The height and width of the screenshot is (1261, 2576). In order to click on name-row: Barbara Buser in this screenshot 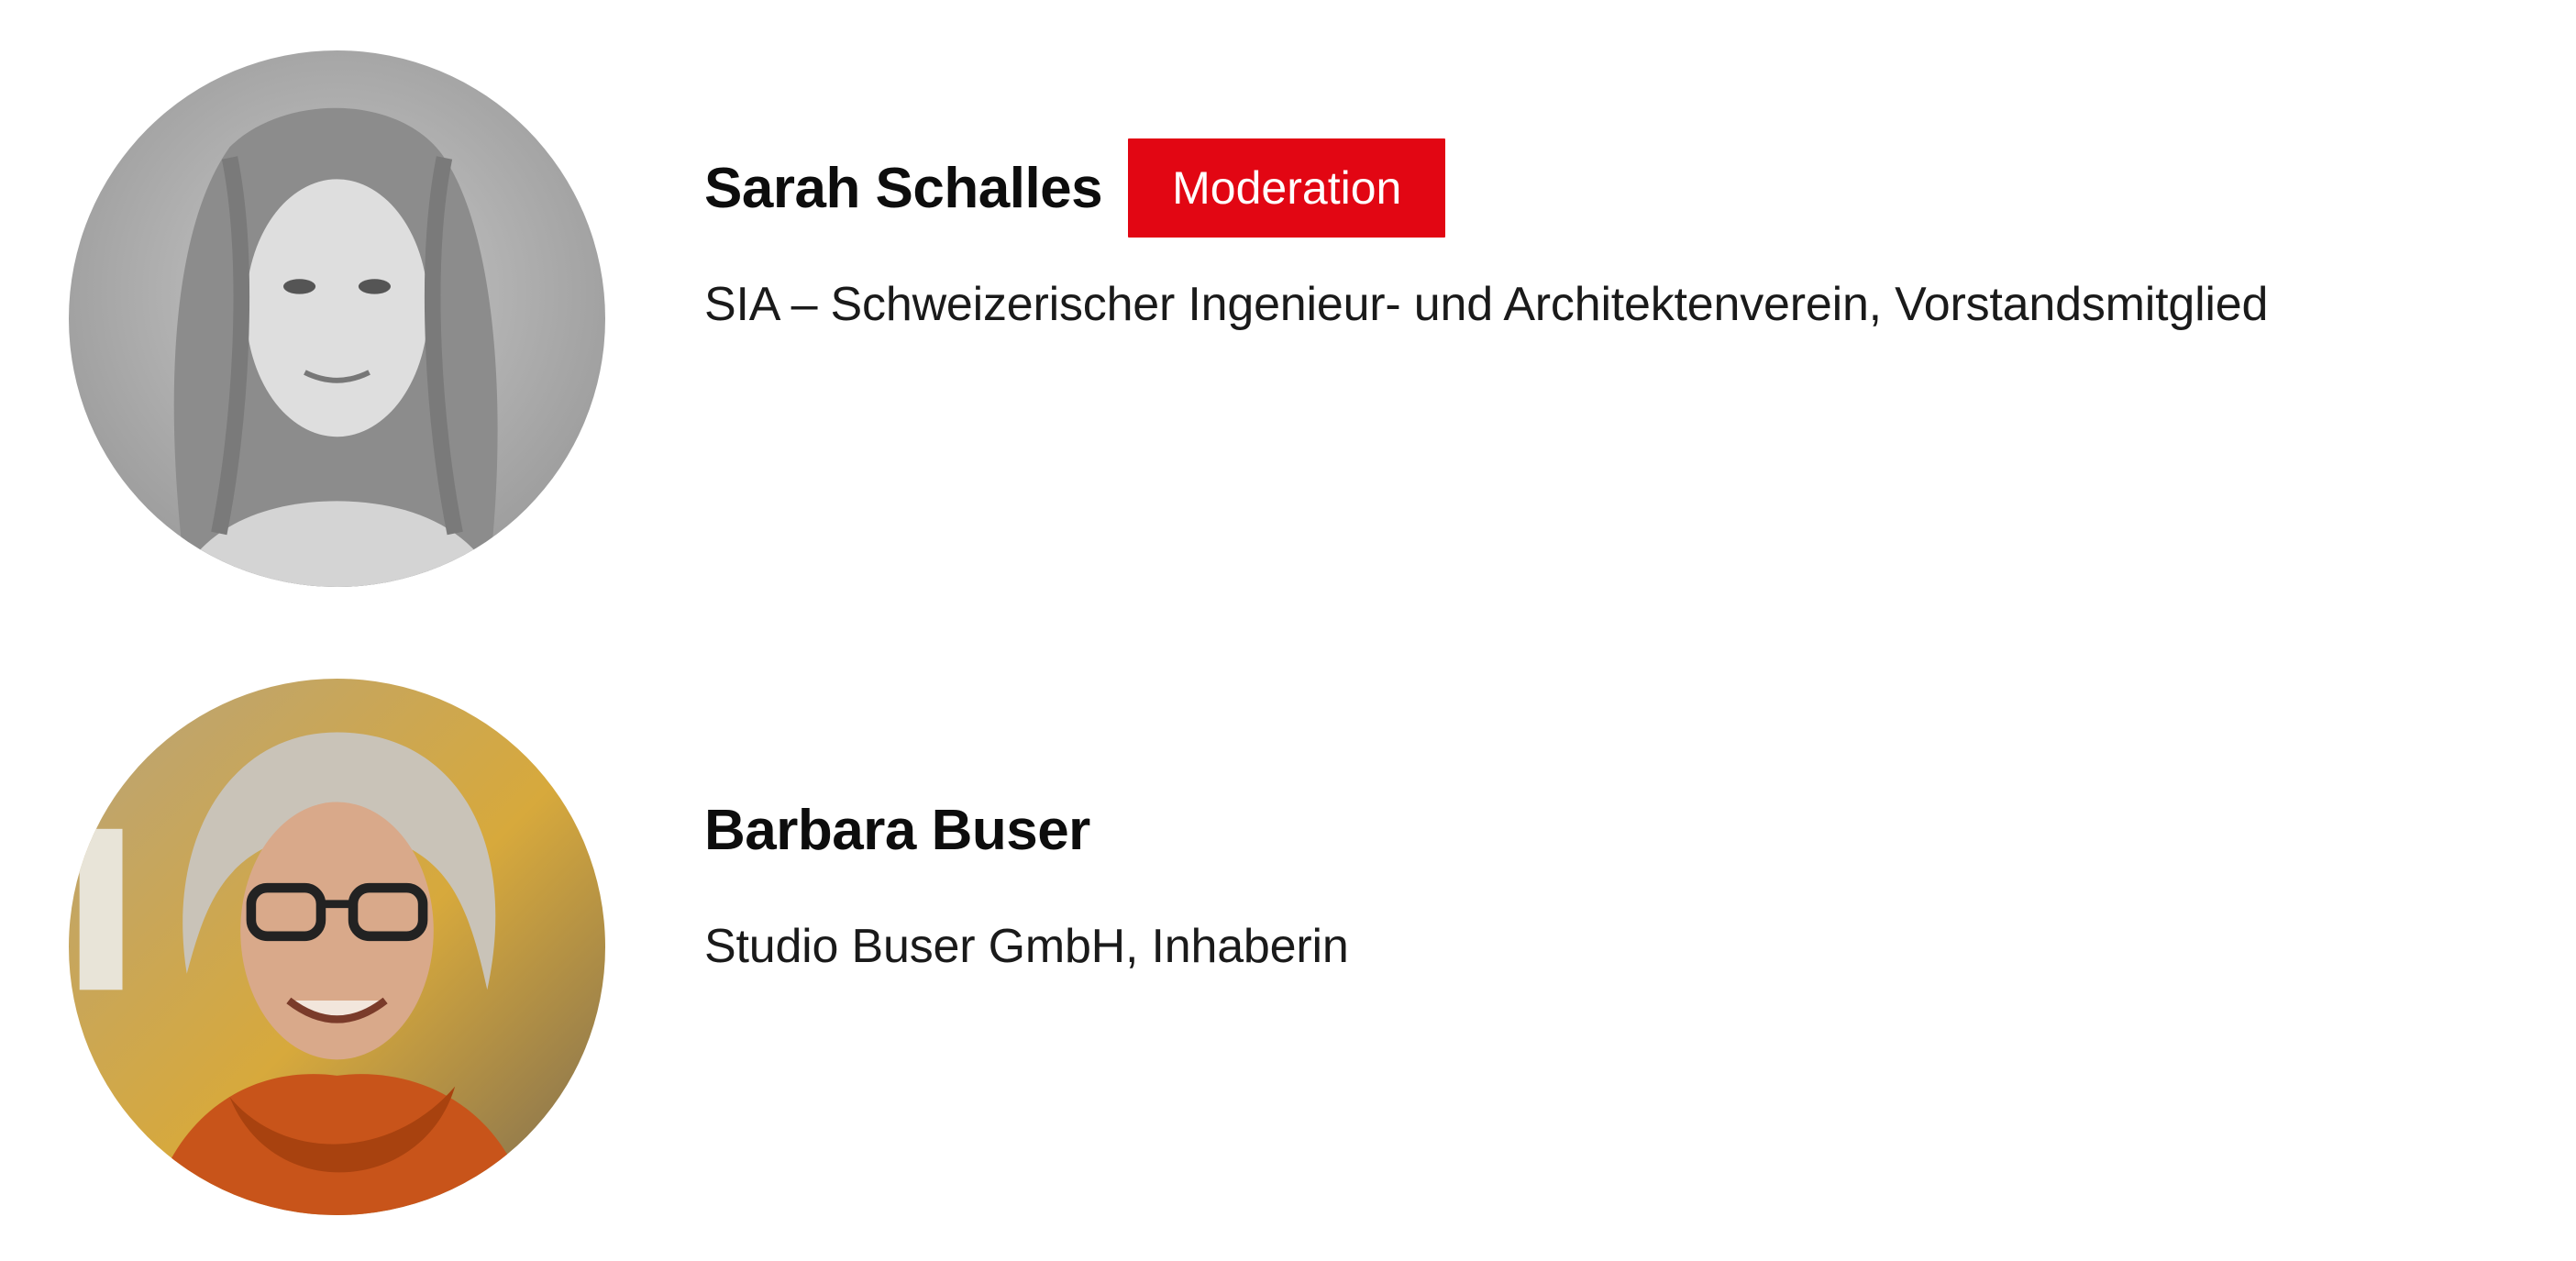, I will do `click(1026, 830)`.